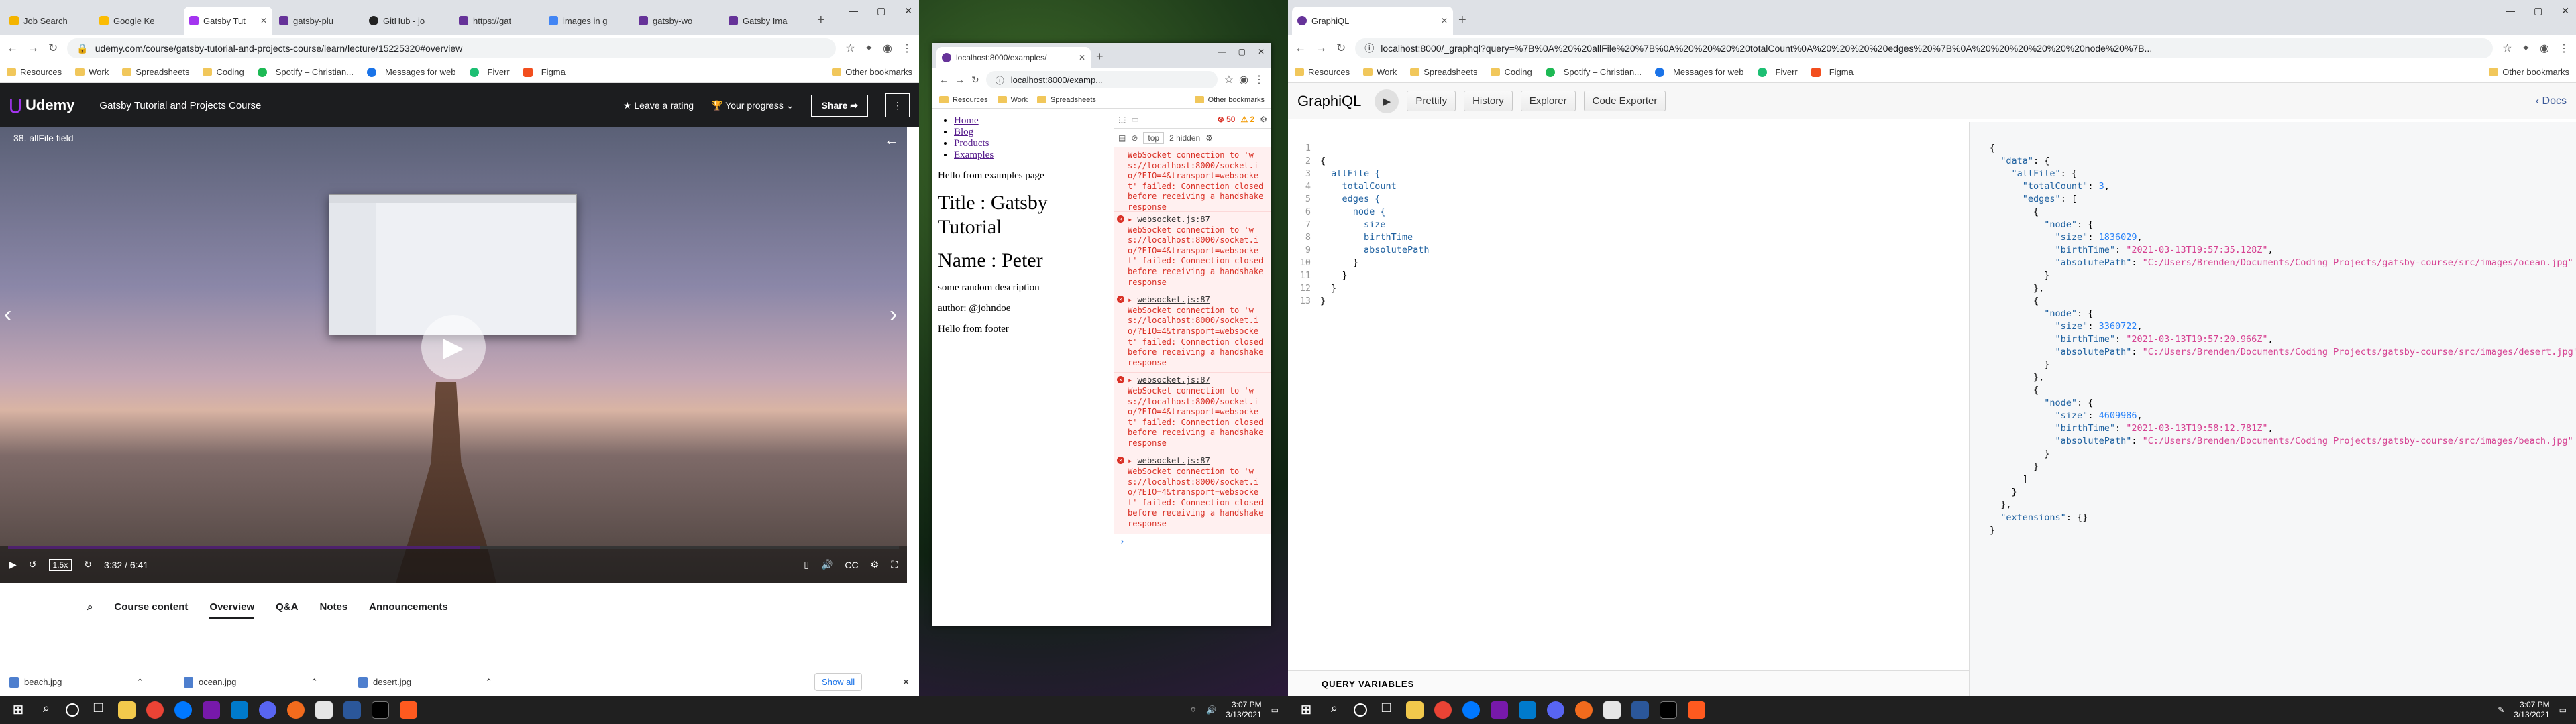  What do you see at coordinates (13, 564) in the screenshot?
I see `play-icon: ▶` at bounding box center [13, 564].